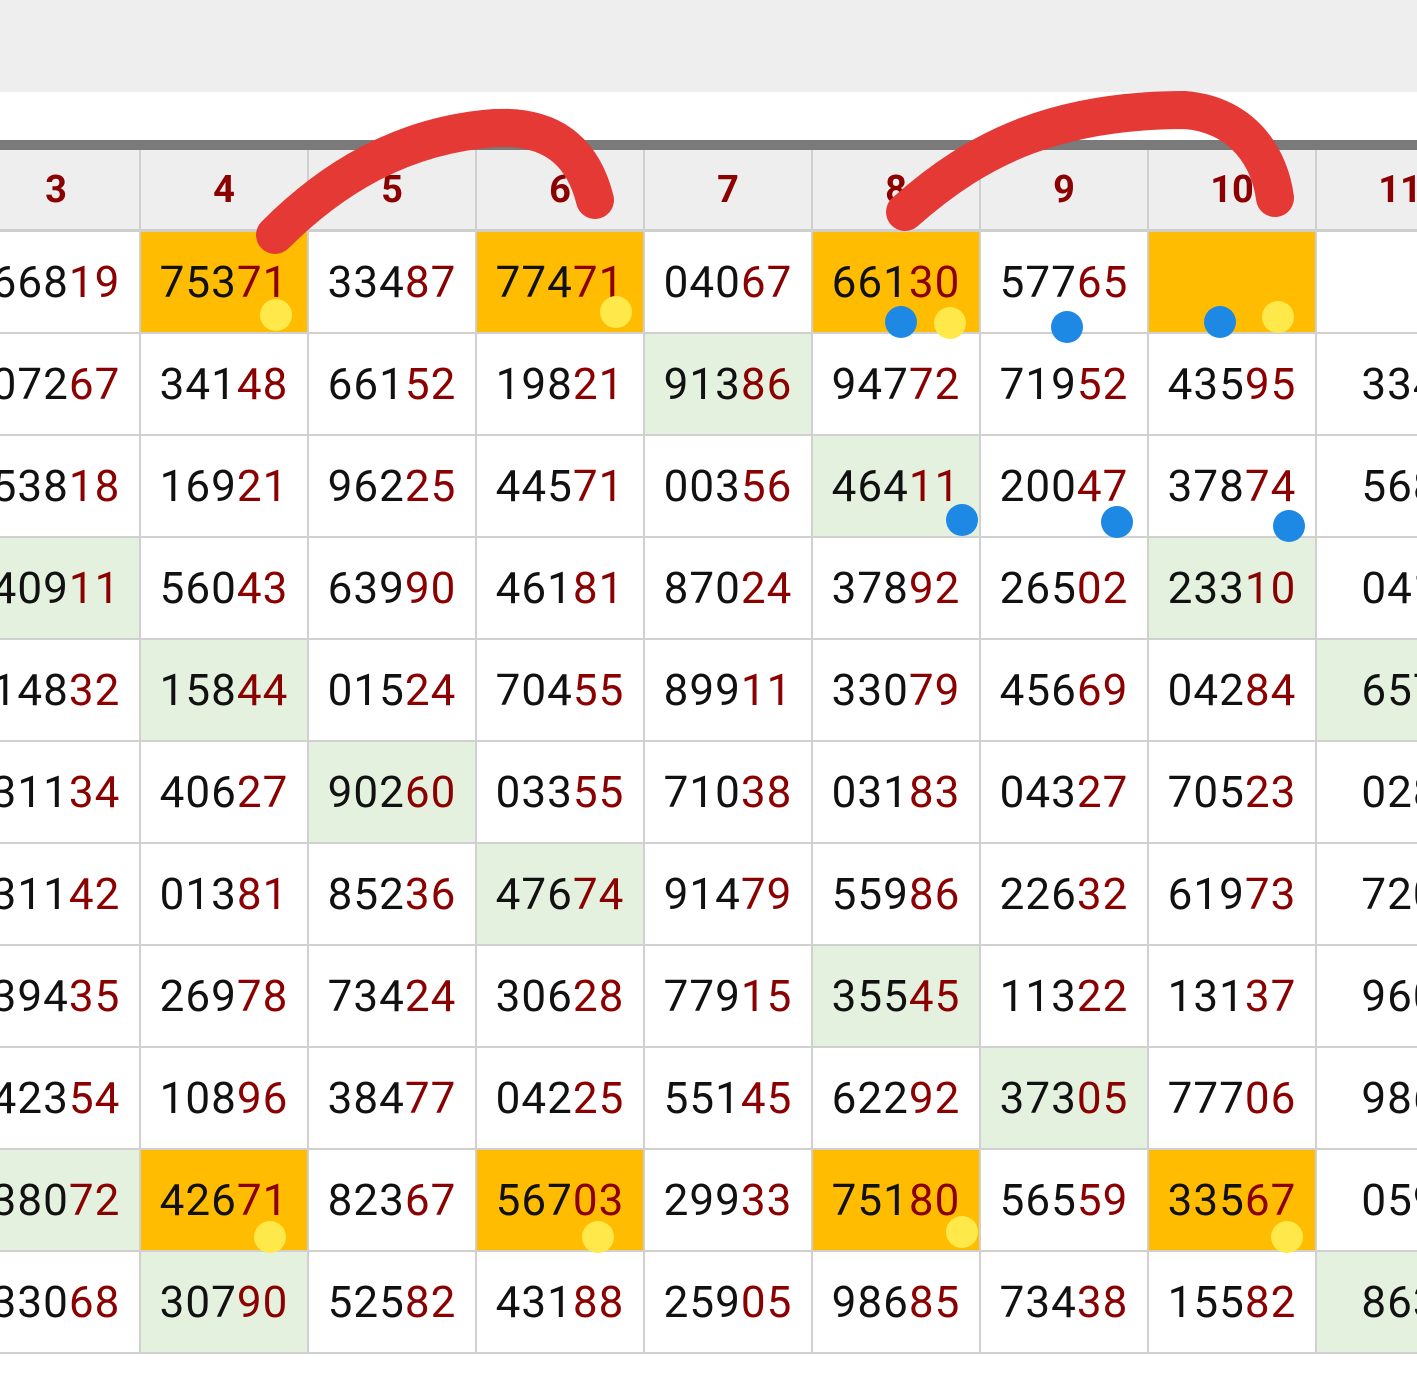 The height and width of the screenshot is (1383, 1417). What do you see at coordinates (561, 1099) in the screenshot?
I see `table-cell: 042 25` at bounding box center [561, 1099].